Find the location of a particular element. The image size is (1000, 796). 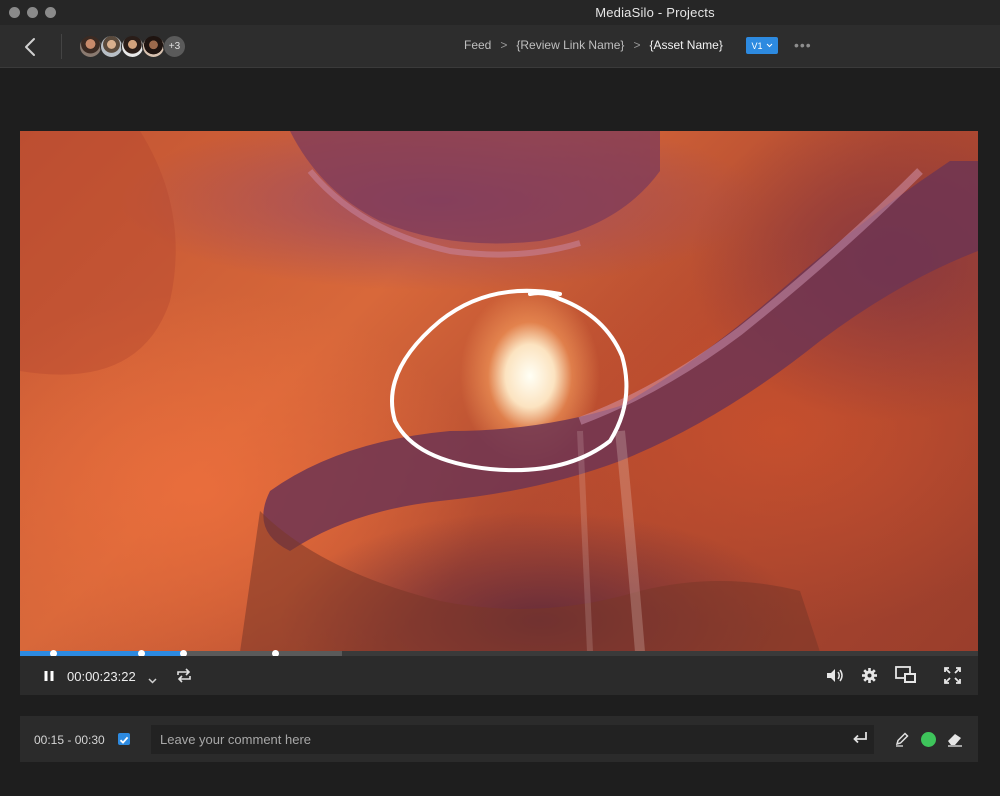

pause-icon is located at coordinates (49, 676).